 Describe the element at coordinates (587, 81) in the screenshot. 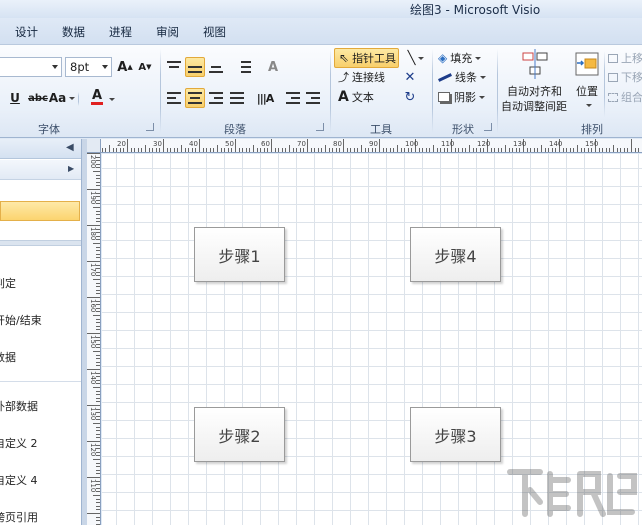

I see `position-button: 位置` at that location.